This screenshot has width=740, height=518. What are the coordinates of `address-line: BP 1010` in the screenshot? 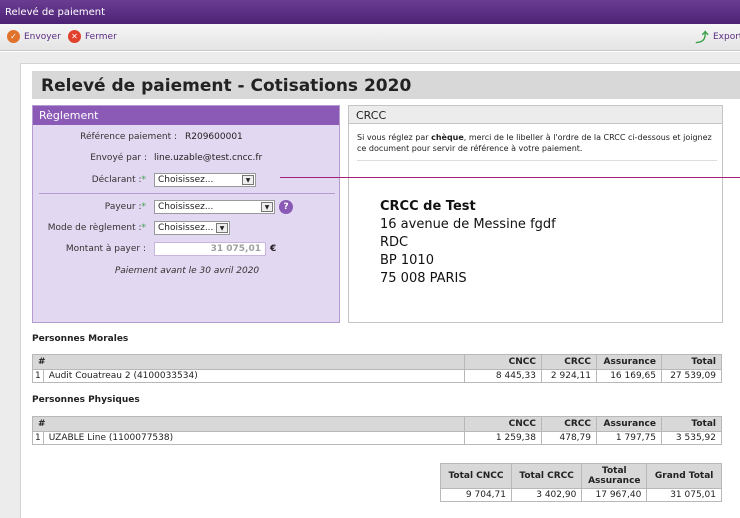 It's located at (407, 260).